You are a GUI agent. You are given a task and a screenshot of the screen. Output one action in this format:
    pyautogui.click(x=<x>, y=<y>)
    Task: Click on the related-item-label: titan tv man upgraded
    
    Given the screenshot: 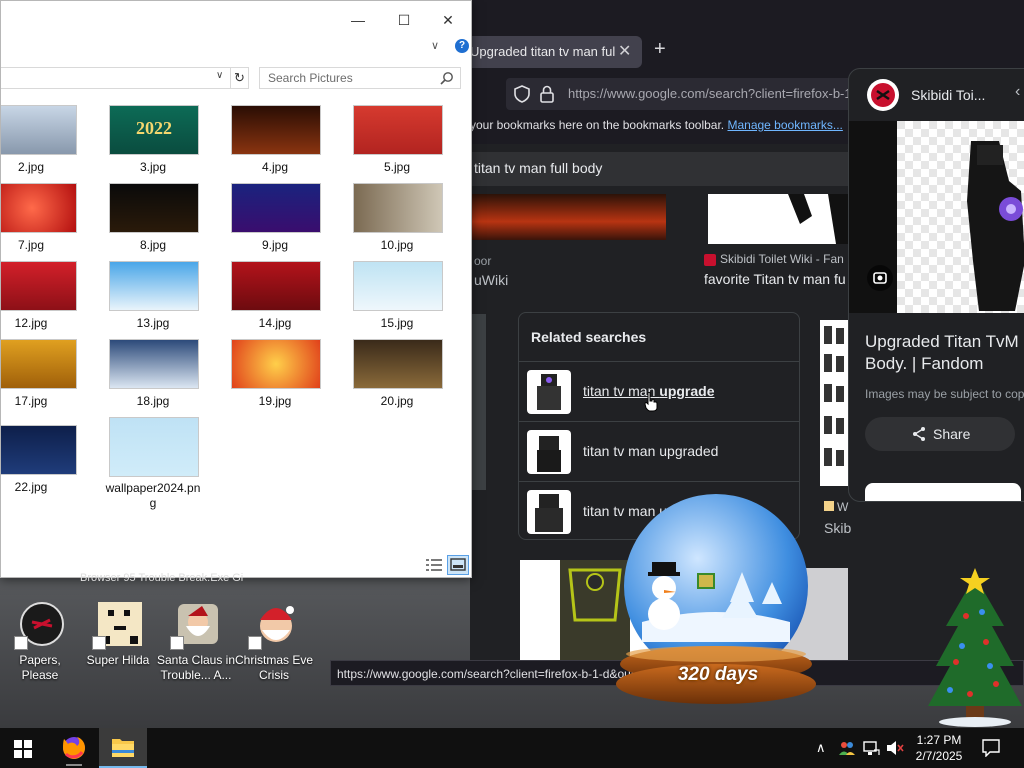 What is the action you would take?
    pyautogui.click(x=650, y=451)
    